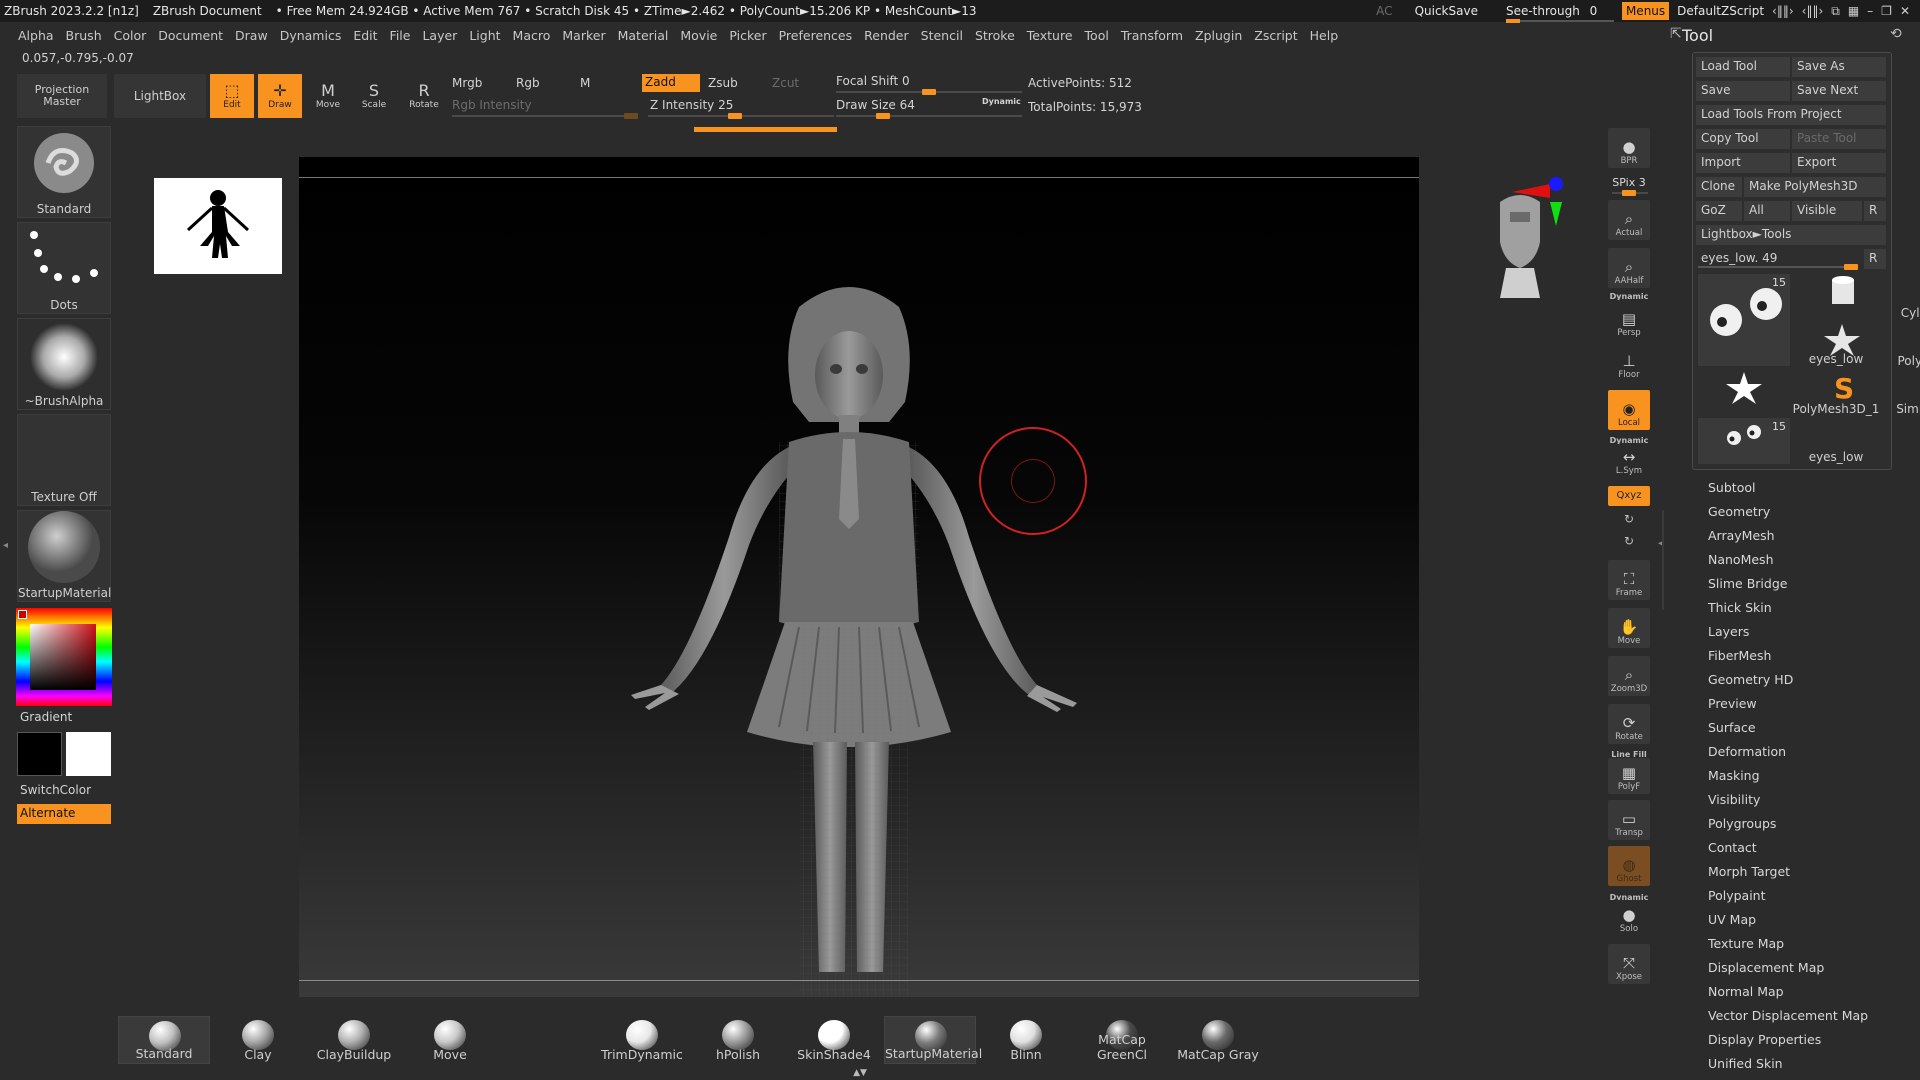 The height and width of the screenshot is (1080, 1920). Describe the element at coordinates (1732, 847) in the screenshot. I see `subpalette-contact: Contact` at that location.